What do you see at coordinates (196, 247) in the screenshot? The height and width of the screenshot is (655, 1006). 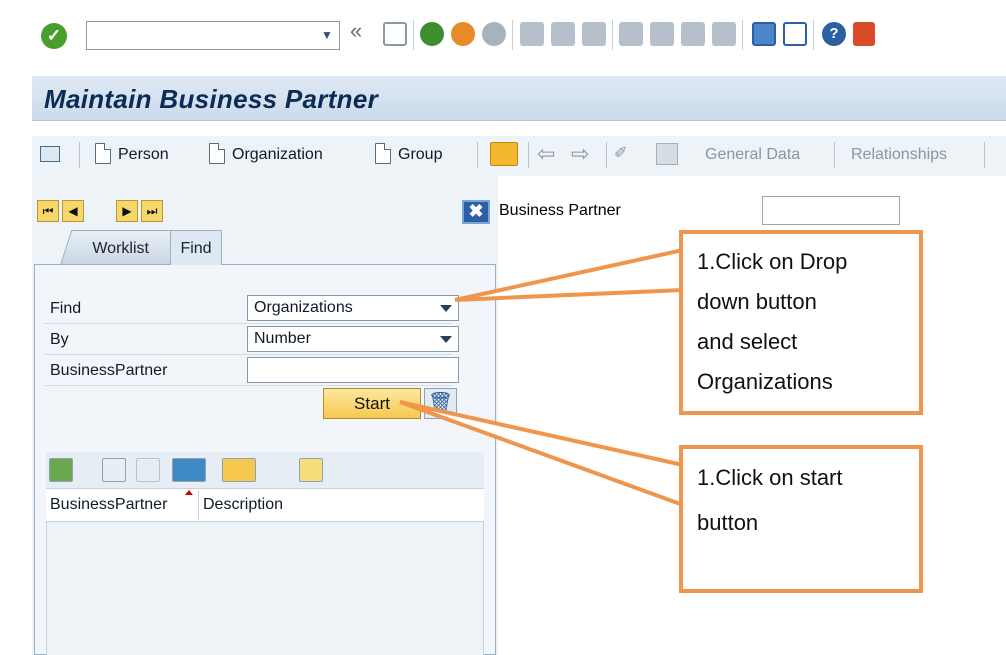 I see `tab-find: Find` at bounding box center [196, 247].